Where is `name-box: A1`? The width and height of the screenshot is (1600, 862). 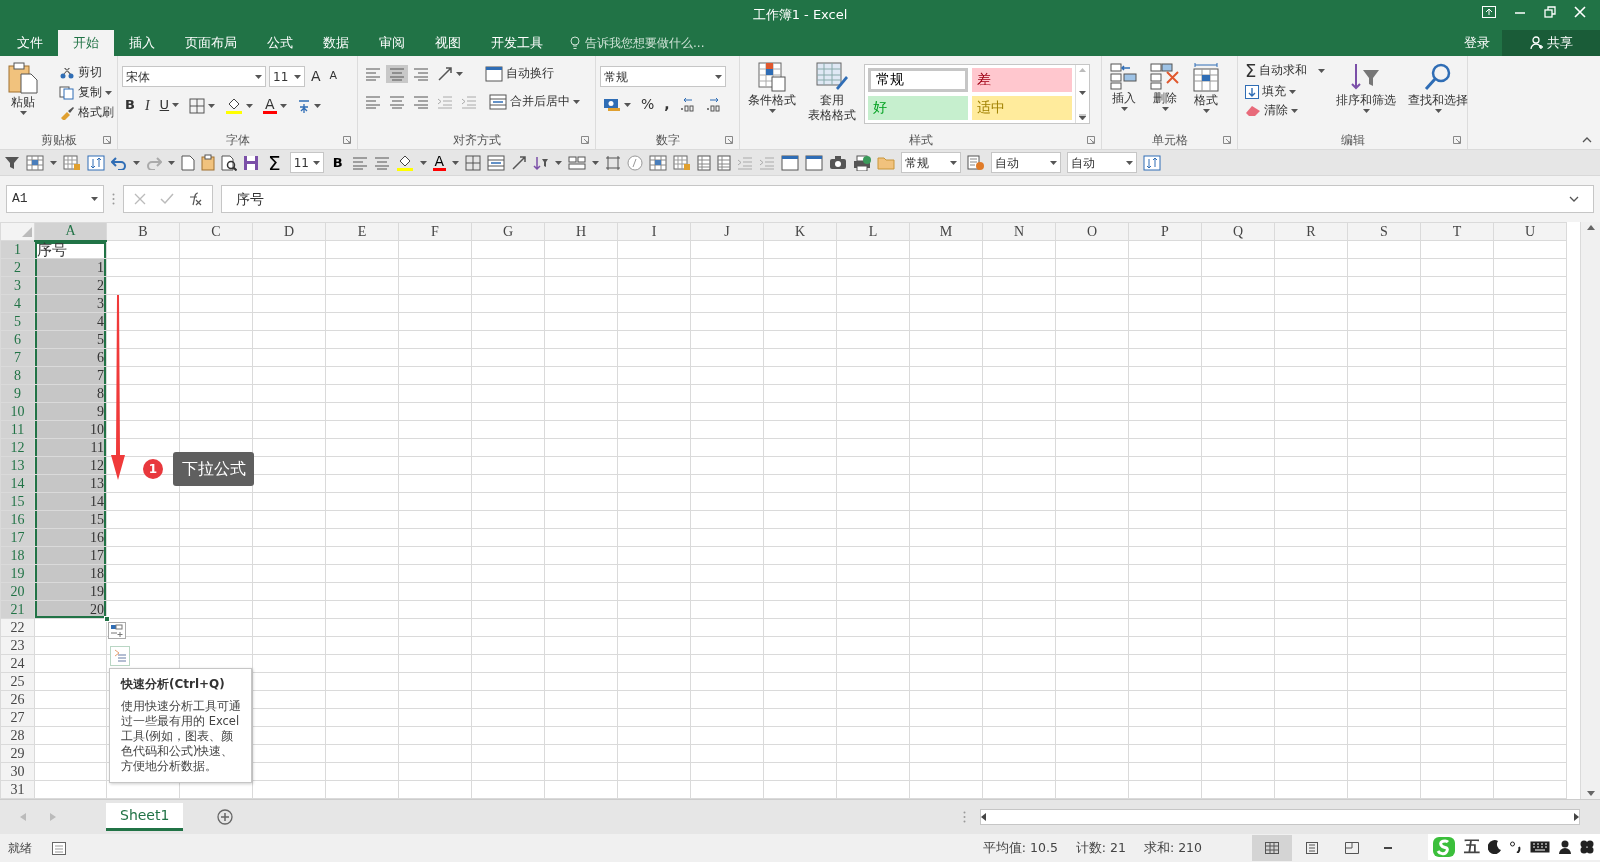
name-box: A1 is located at coordinates (55, 199).